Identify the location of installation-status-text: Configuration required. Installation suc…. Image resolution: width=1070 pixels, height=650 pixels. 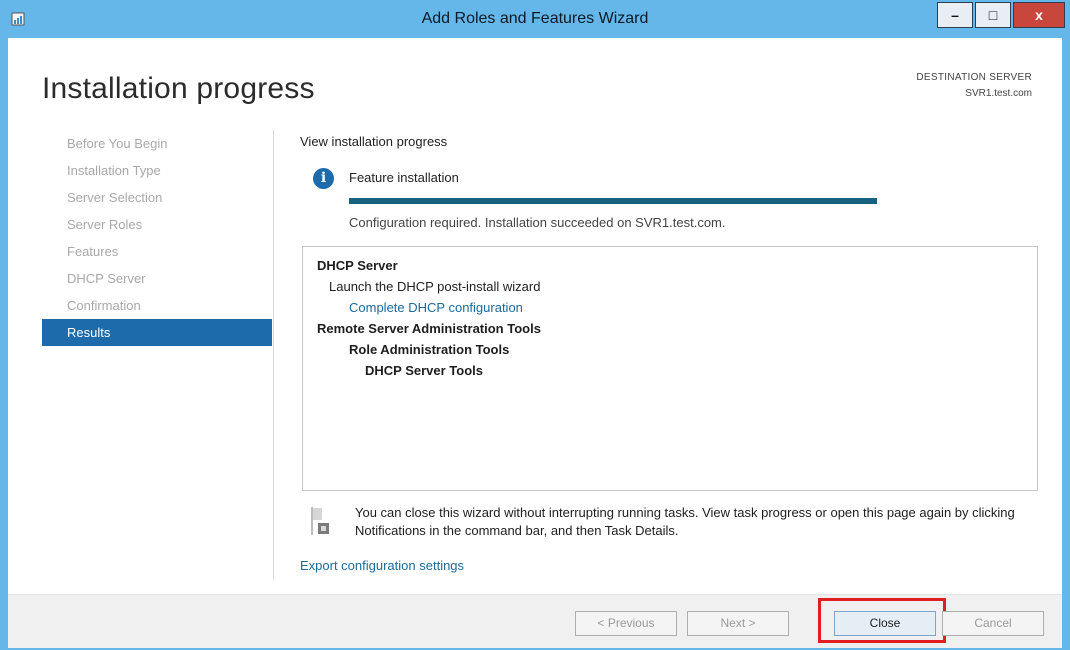
(537, 222).